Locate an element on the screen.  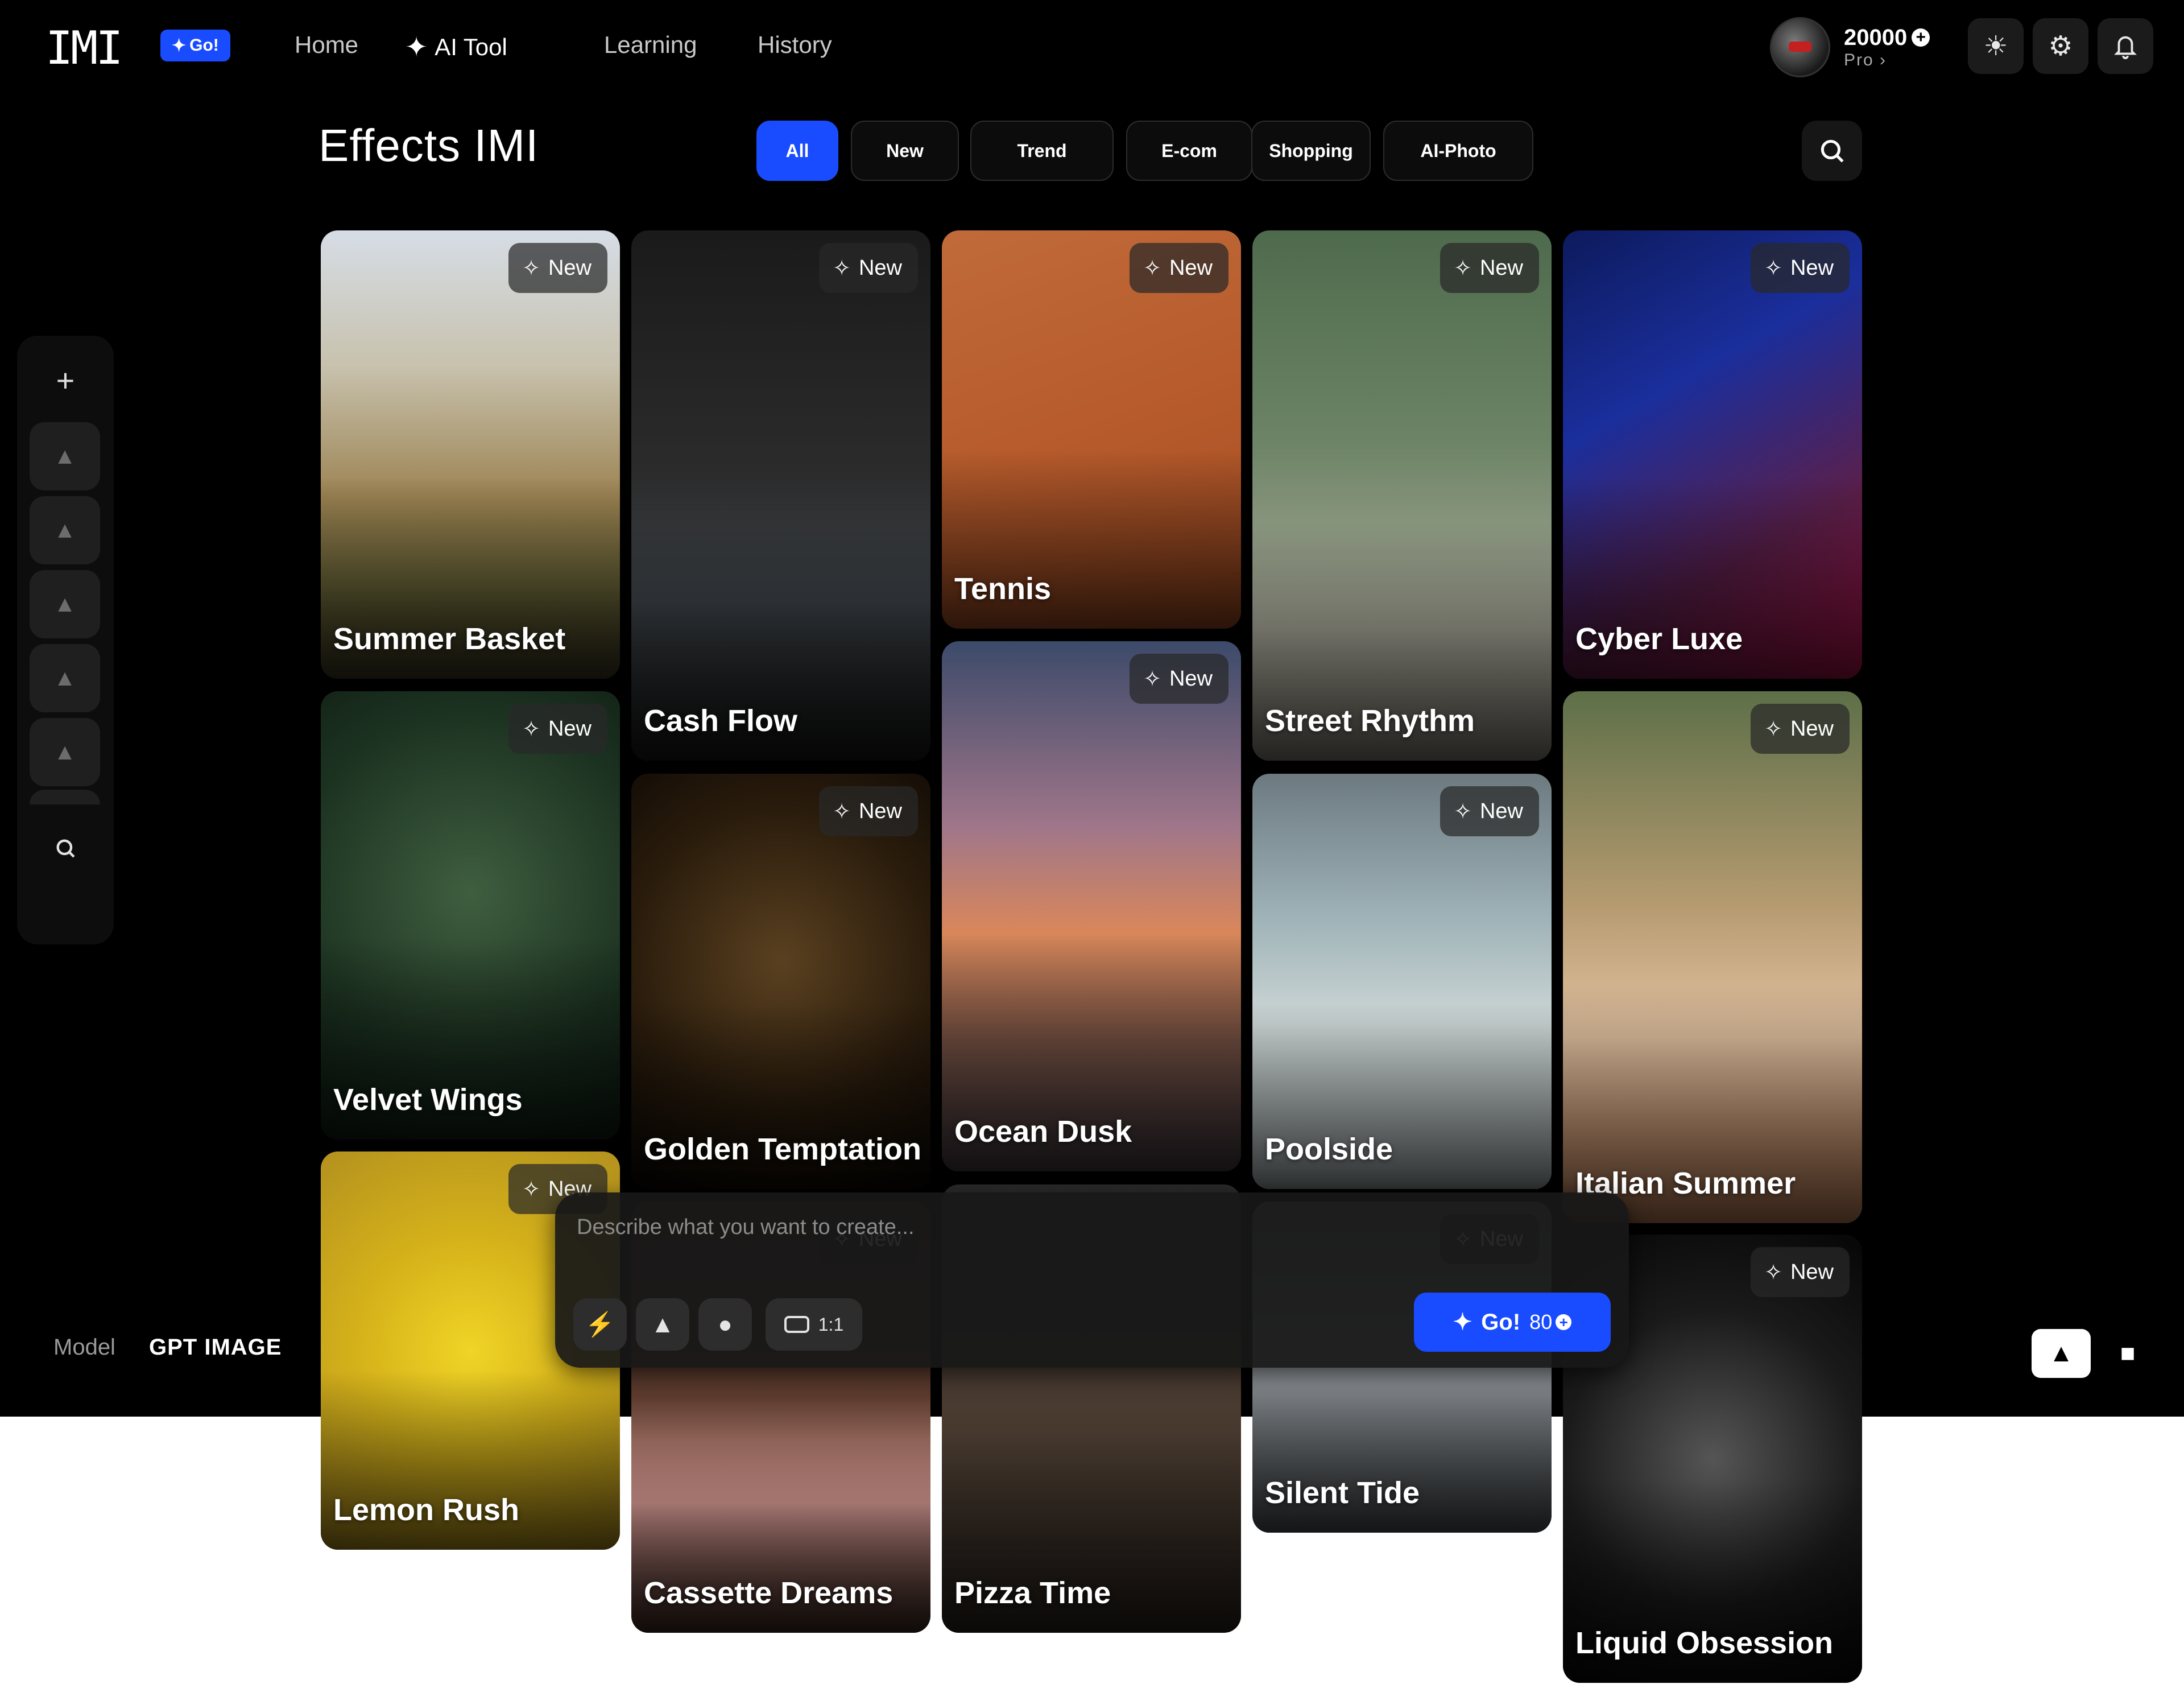
prompt-input is located at coordinates (1089, 1227).